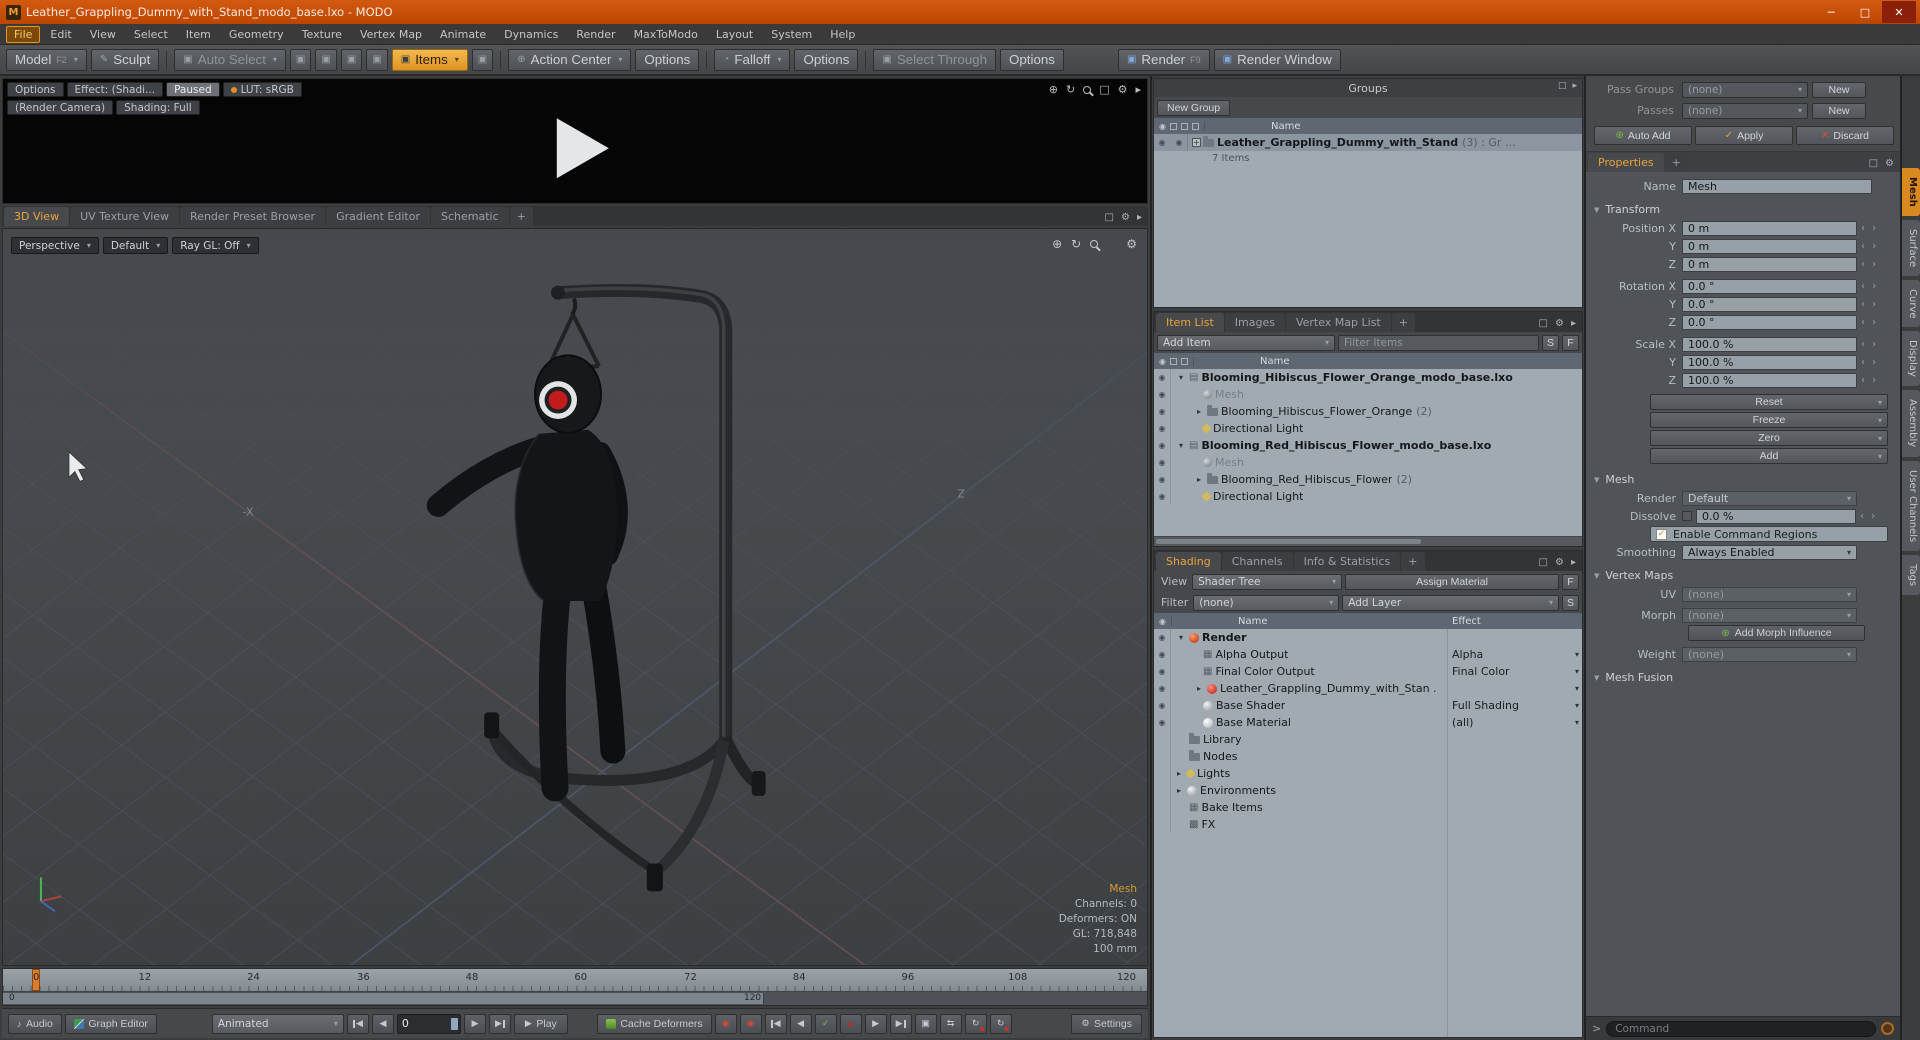  What do you see at coordinates (1368, 411) in the screenshot?
I see `item-row: ◉ ▸ Blooming_Hibiscus_Flower_Orange (2)` at bounding box center [1368, 411].